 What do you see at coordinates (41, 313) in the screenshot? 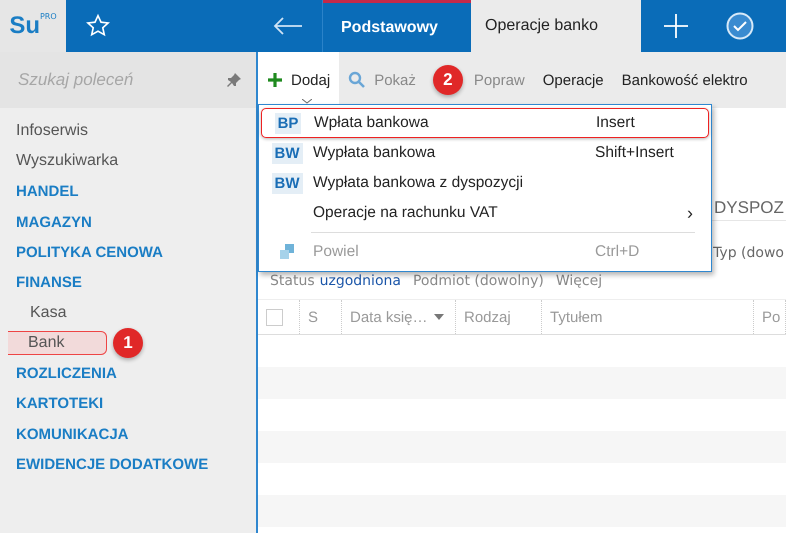
I see `sidebar-item: Kasa` at bounding box center [41, 313].